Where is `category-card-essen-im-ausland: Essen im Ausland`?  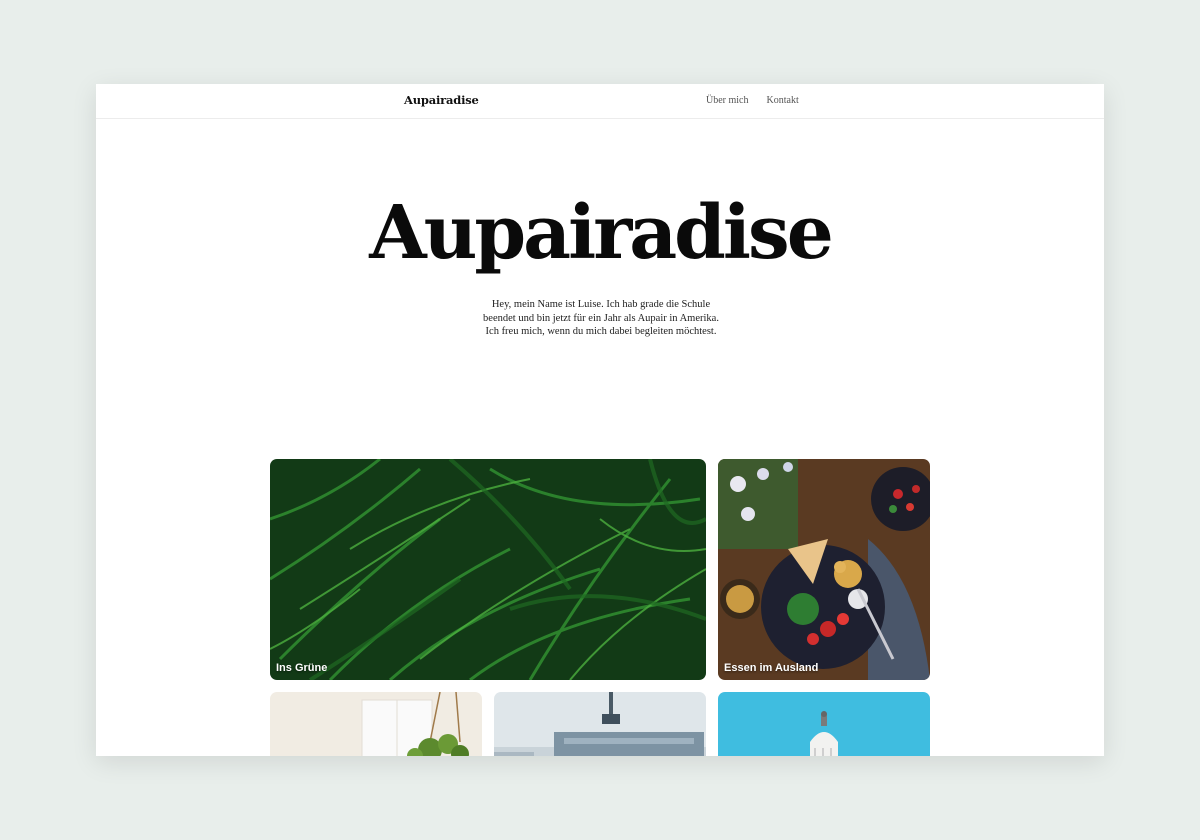
category-card-essen-im-ausland: Essen im Ausland is located at coordinates (824, 569).